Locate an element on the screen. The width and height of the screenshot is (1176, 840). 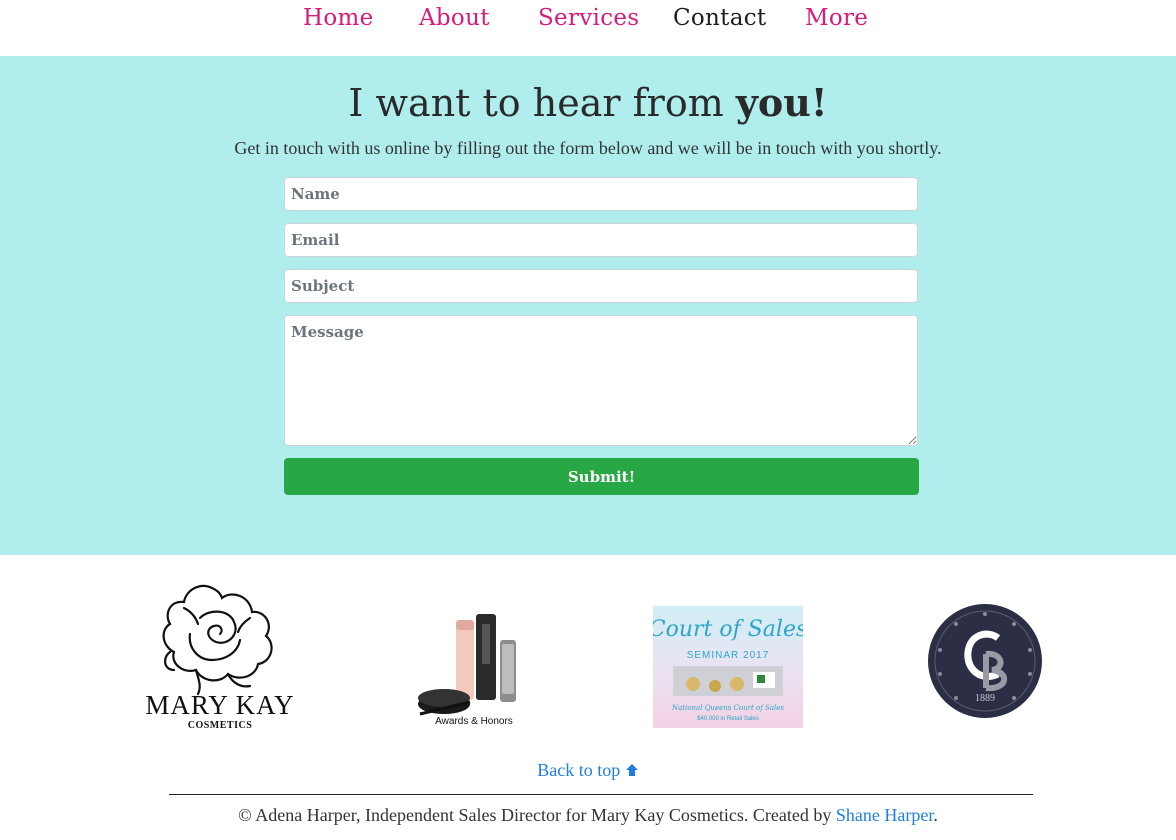
back-to-top-link: Back to top is located at coordinates (588, 770).